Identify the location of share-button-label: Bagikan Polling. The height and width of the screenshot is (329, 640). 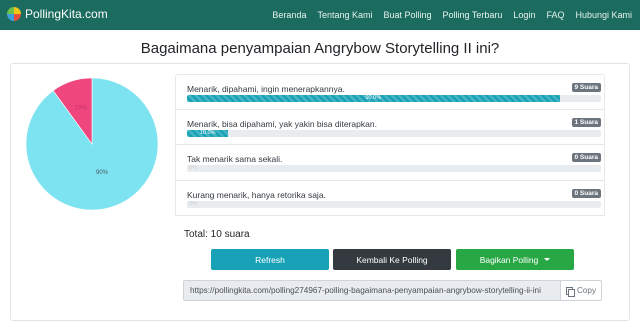
(509, 259).